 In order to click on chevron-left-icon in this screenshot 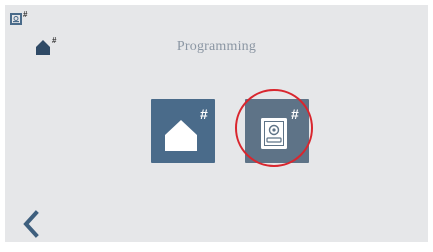, I will do `click(31, 224)`.